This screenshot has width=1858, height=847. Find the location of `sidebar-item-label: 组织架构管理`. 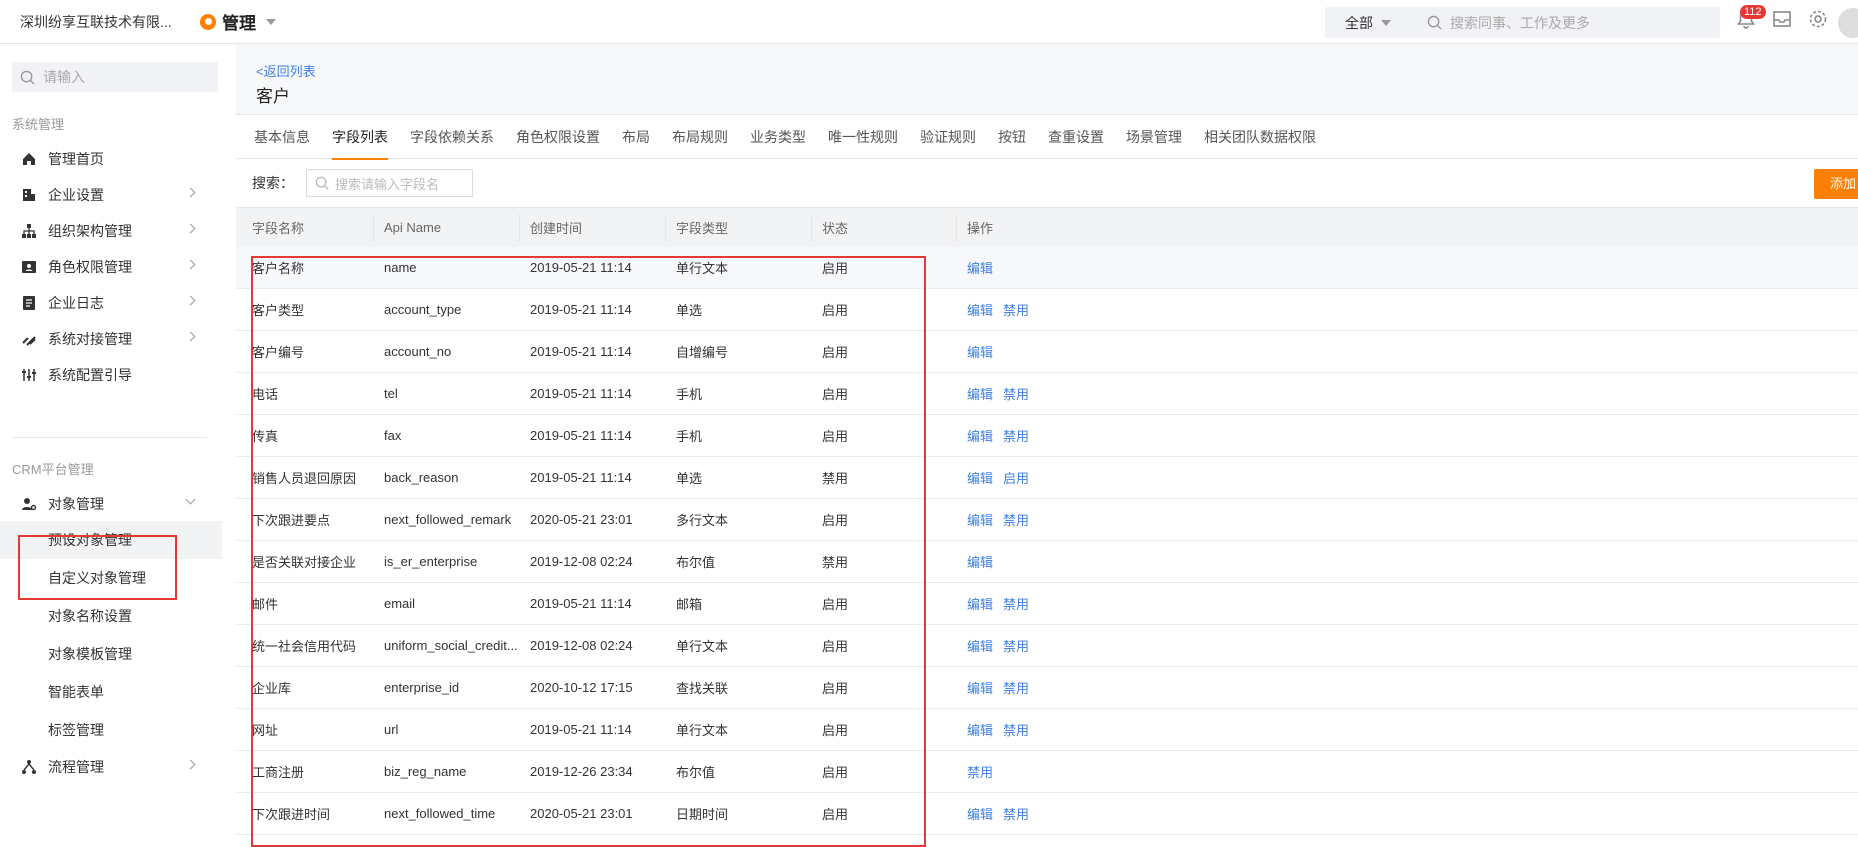

sidebar-item-label: 组织架构管理 is located at coordinates (90, 231).